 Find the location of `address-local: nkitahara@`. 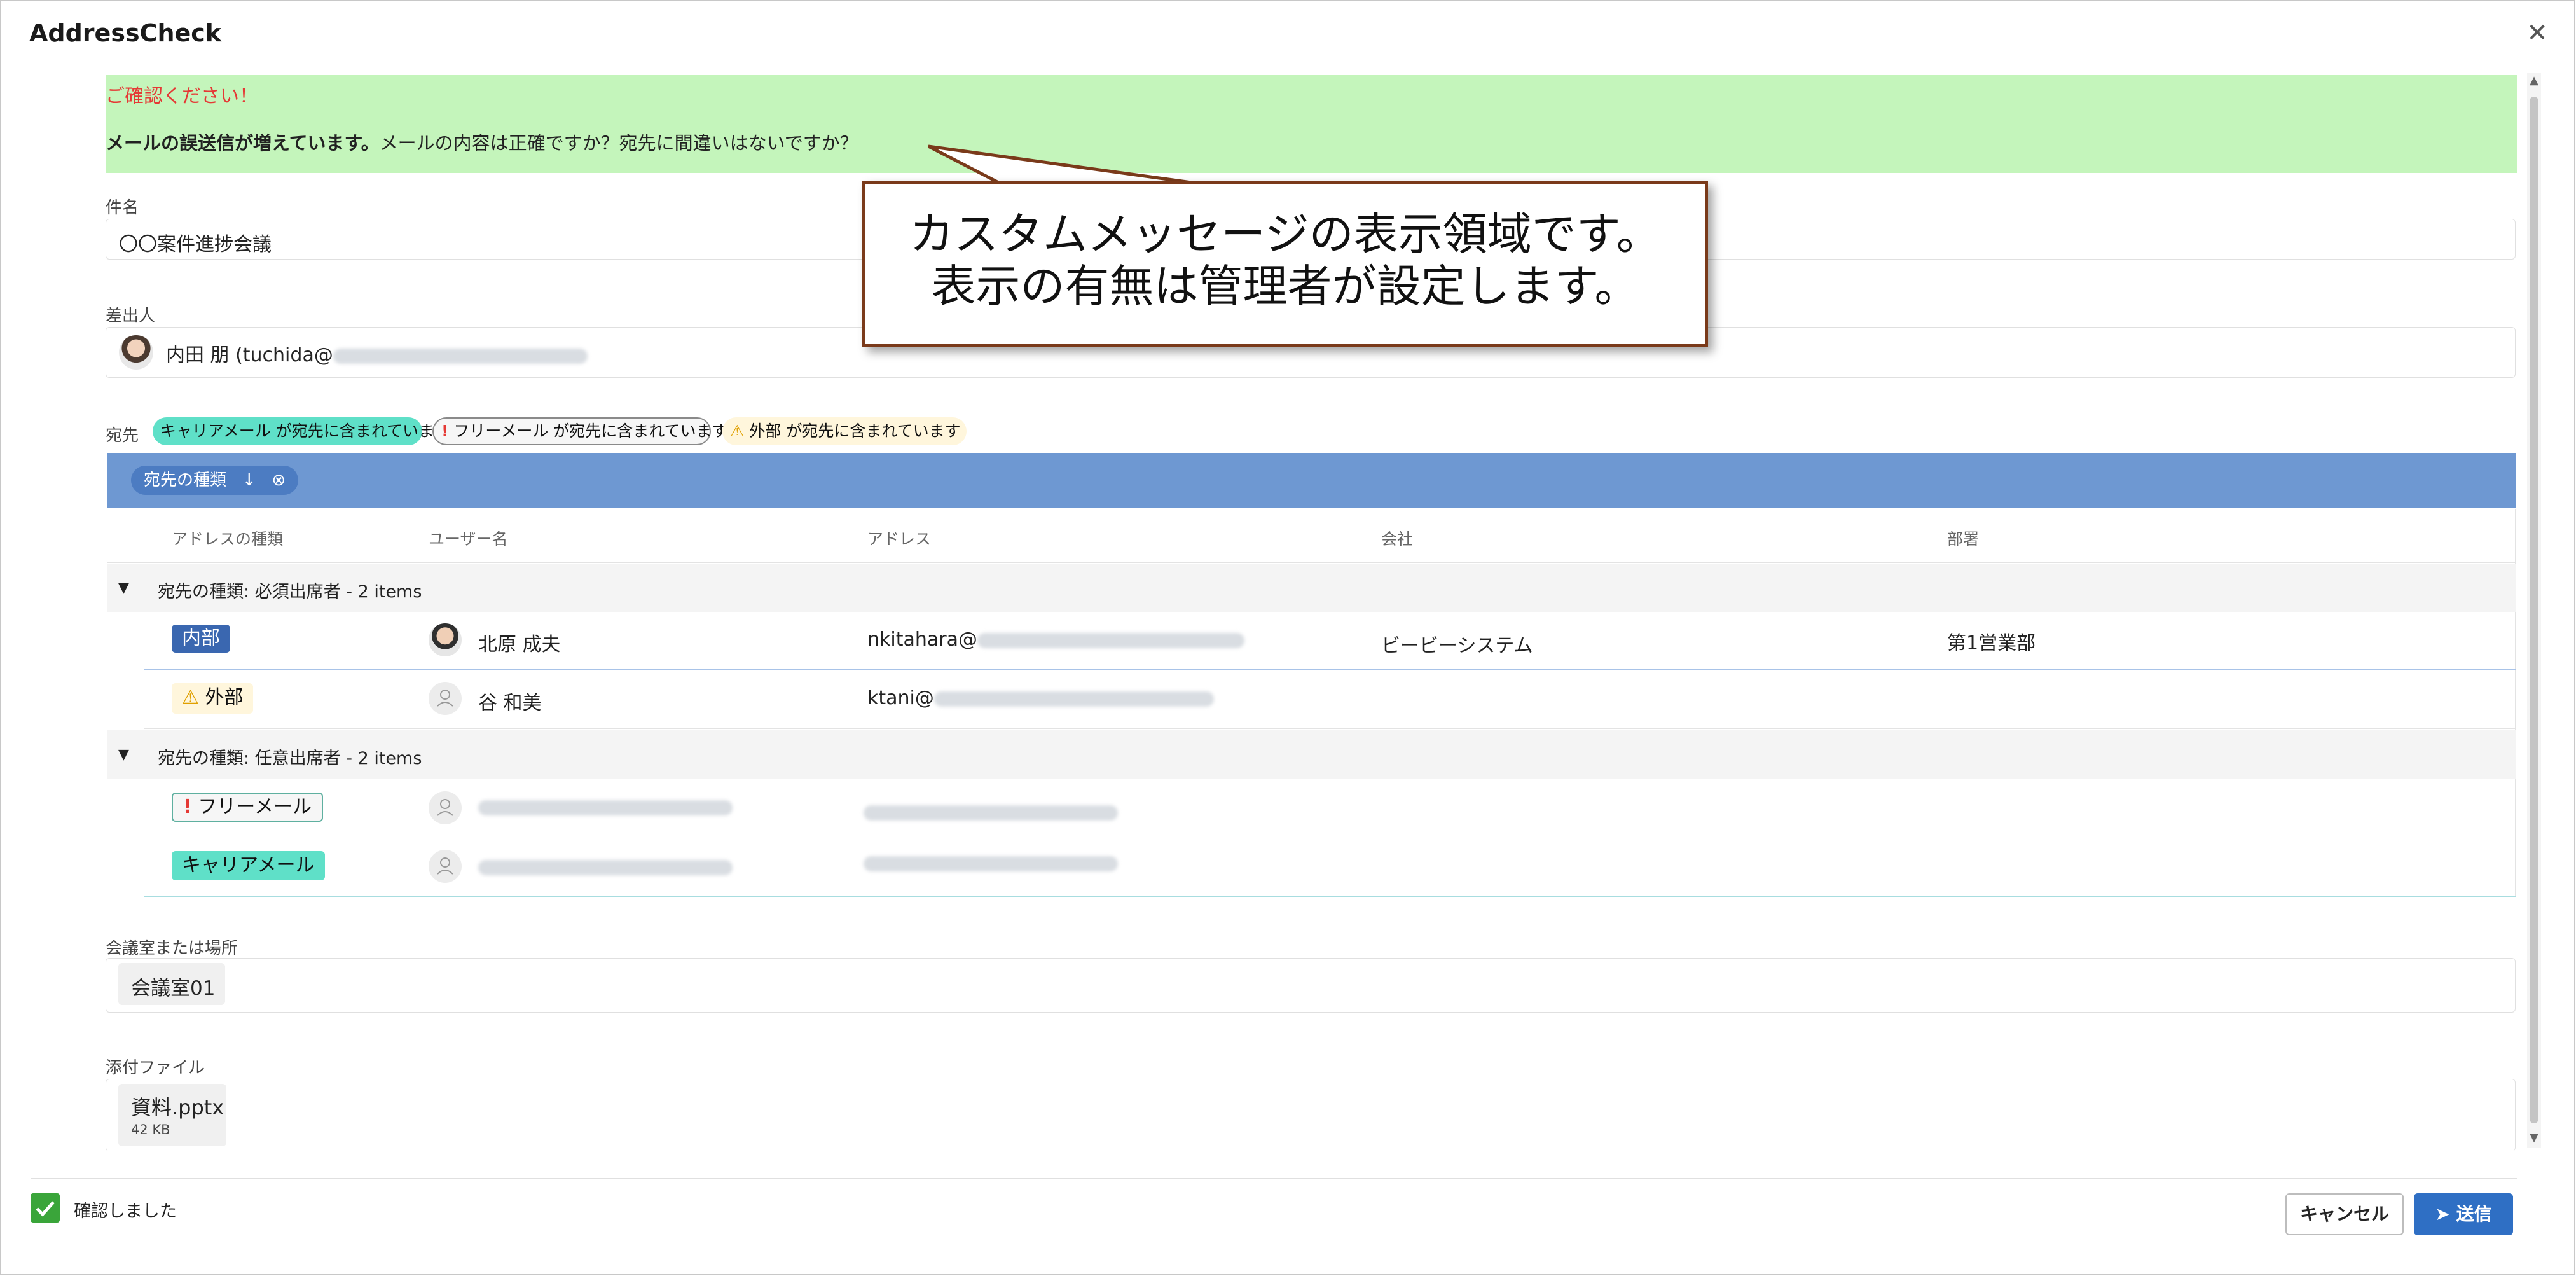

address-local: nkitahara@ is located at coordinates (922, 639).